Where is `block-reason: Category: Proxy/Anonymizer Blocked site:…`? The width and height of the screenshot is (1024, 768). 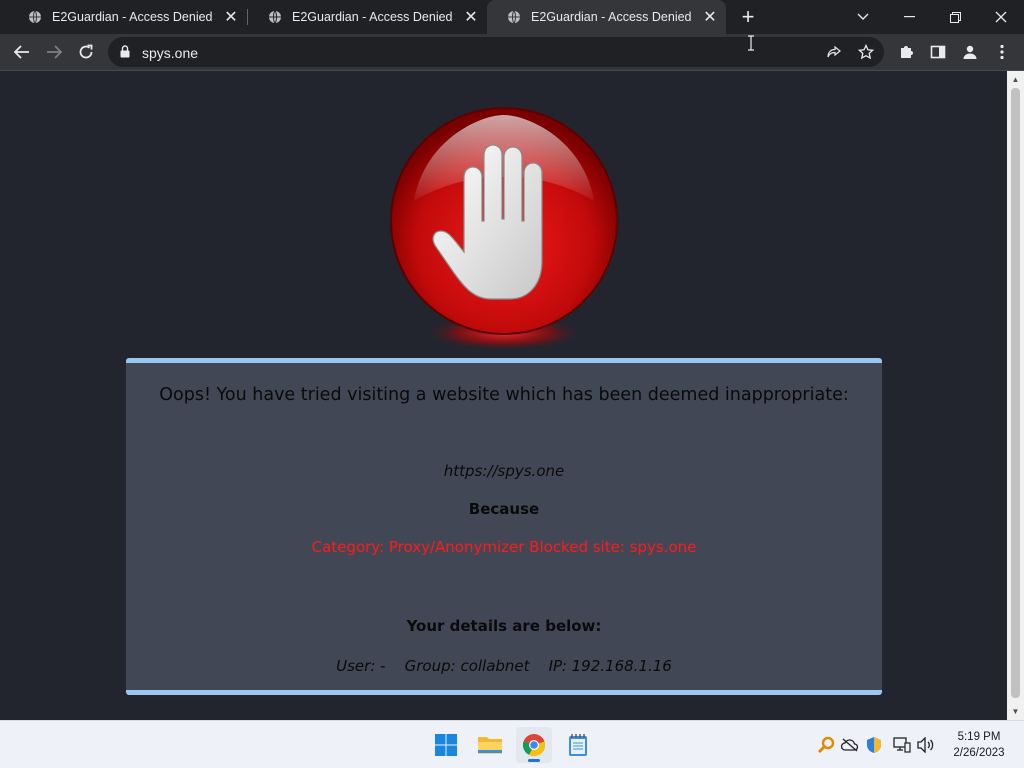 block-reason: Category: Proxy/Anonymizer Blocked site:… is located at coordinates (504, 547).